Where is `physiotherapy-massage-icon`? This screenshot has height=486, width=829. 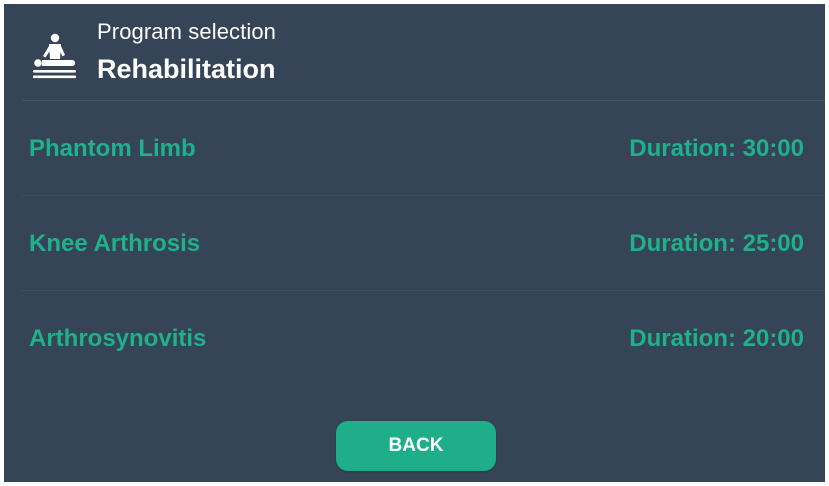
physiotherapy-massage-icon is located at coordinates (54, 56).